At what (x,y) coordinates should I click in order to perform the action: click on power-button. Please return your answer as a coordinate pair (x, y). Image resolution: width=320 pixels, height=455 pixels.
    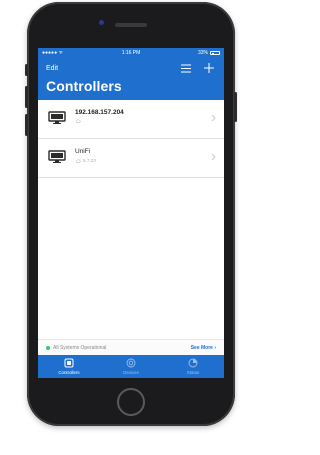
    Looking at the image, I should click on (235, 107).